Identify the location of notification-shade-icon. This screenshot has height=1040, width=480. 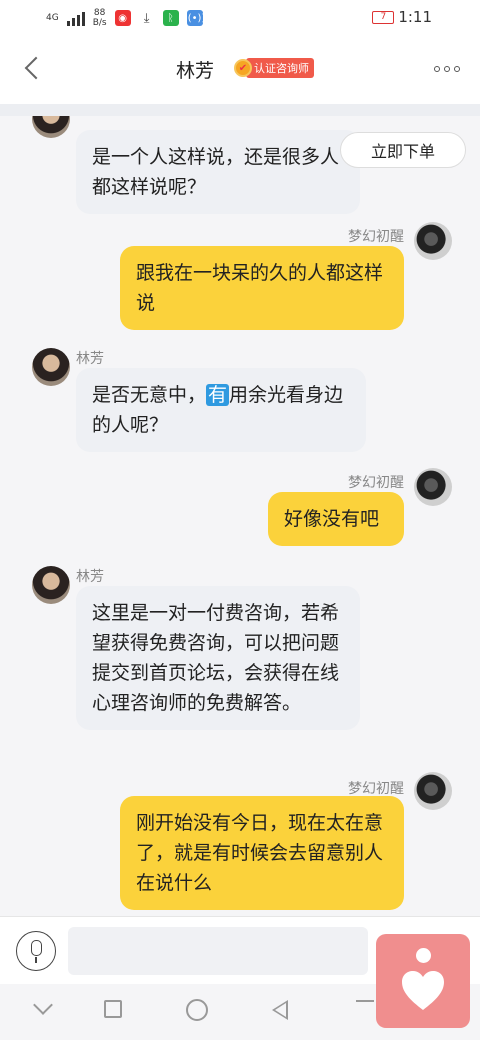
(365, 1008).